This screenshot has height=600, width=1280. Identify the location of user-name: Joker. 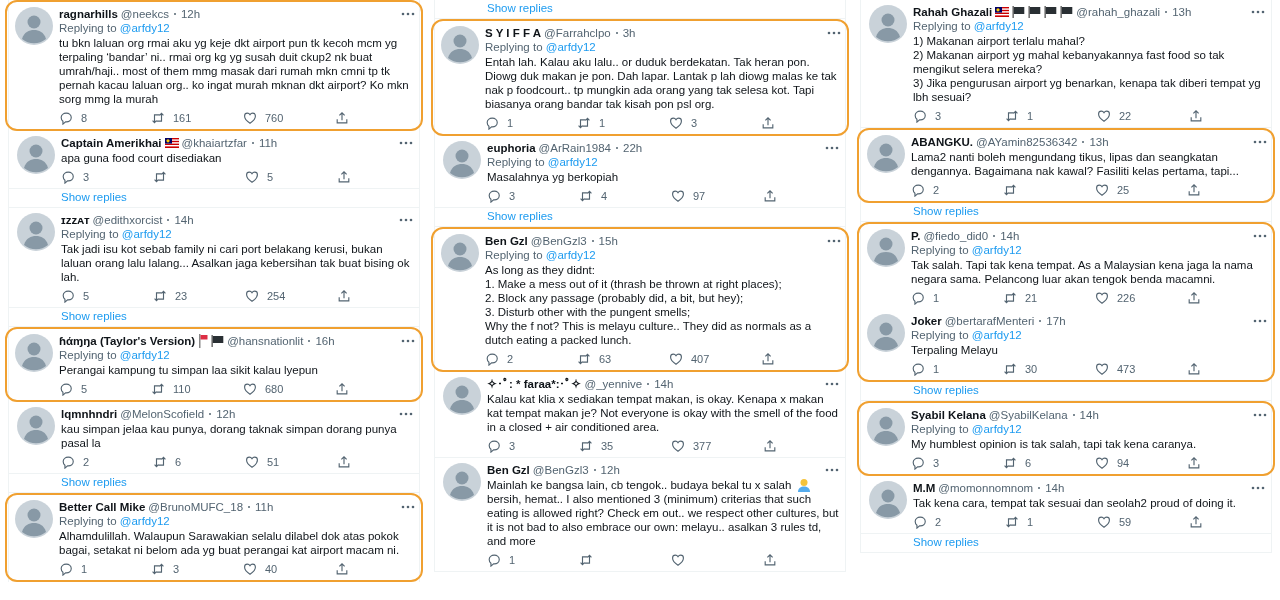
(926, 321).